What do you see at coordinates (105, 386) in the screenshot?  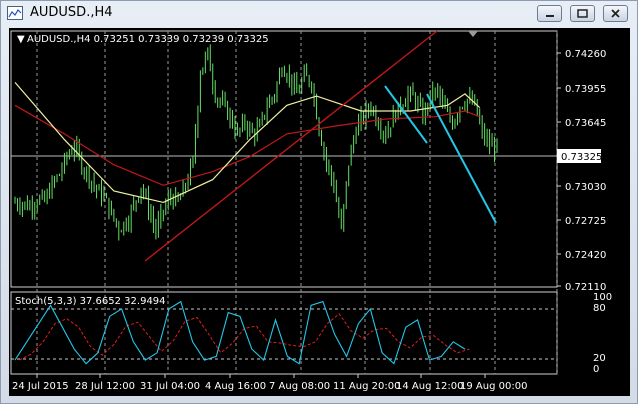 I see `time-label-1: 28 Jul 12:00` at bounding box center [105, 386].